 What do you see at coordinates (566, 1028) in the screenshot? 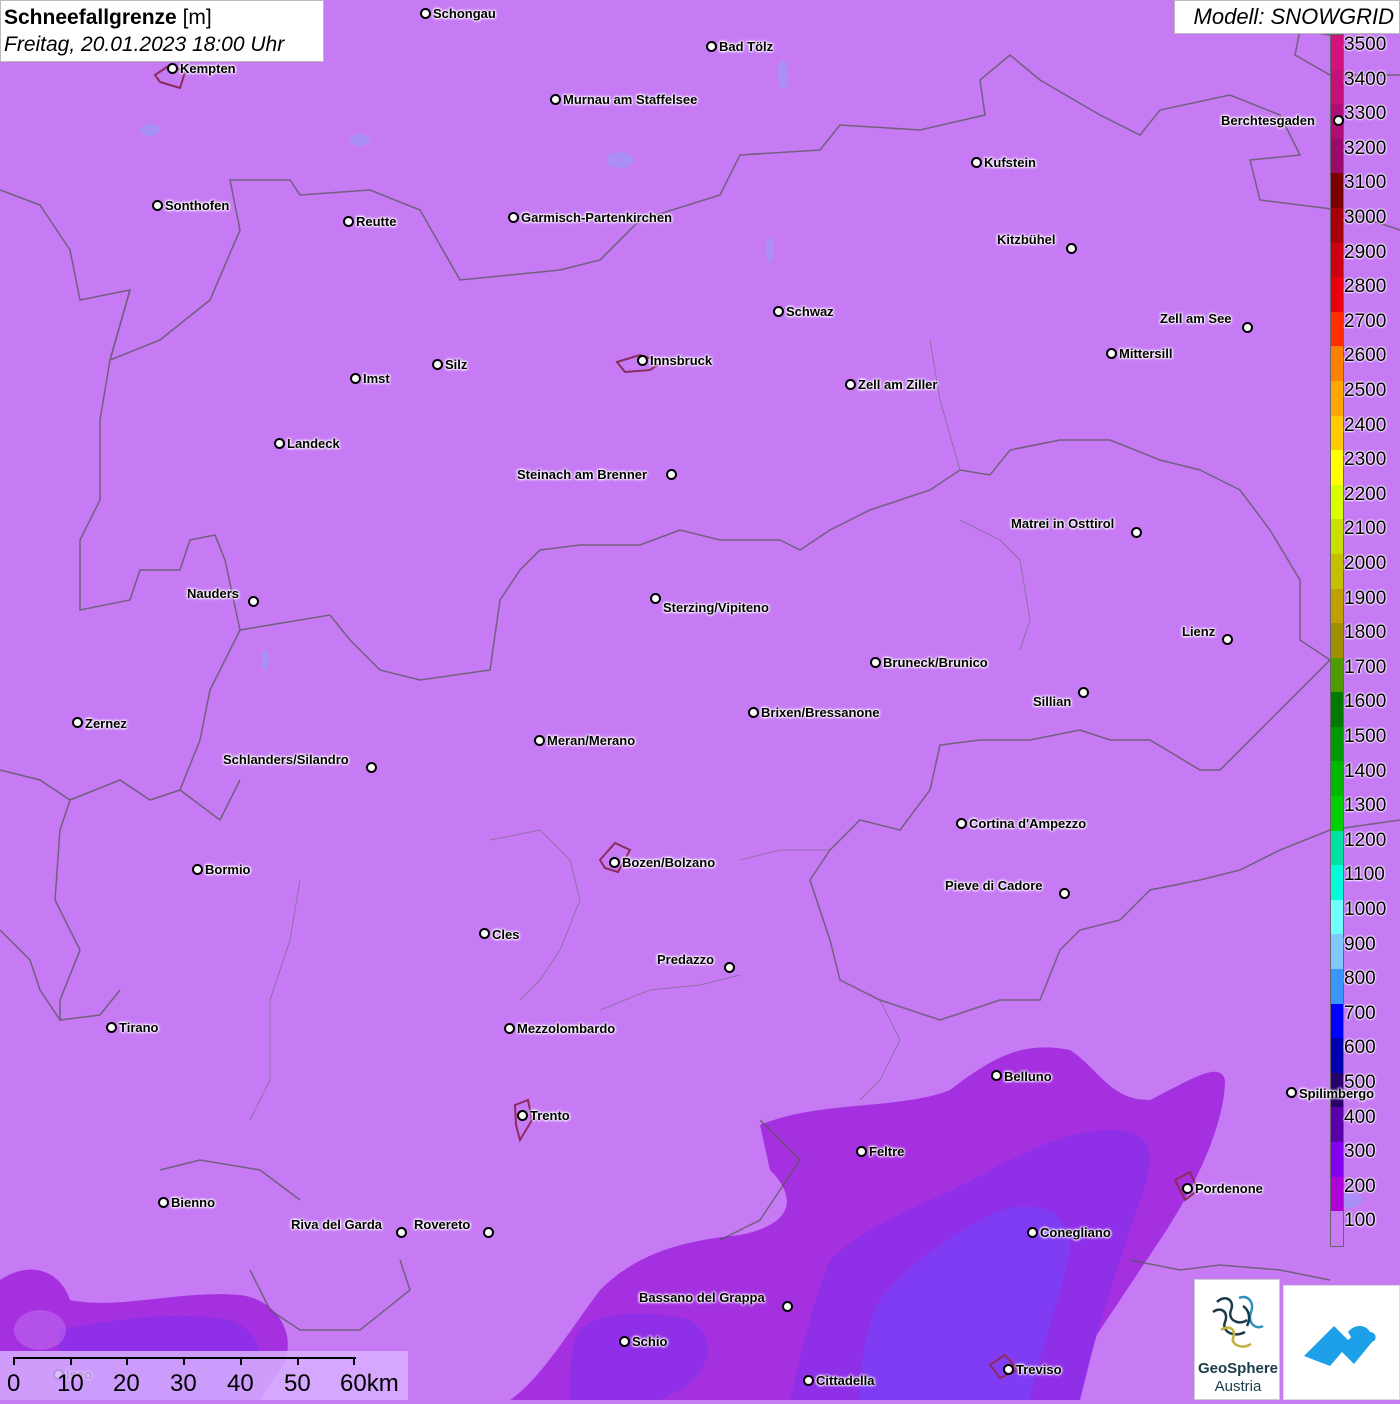
I see `city-label: Mezzolombardo` at bounding box center [566, 1028].